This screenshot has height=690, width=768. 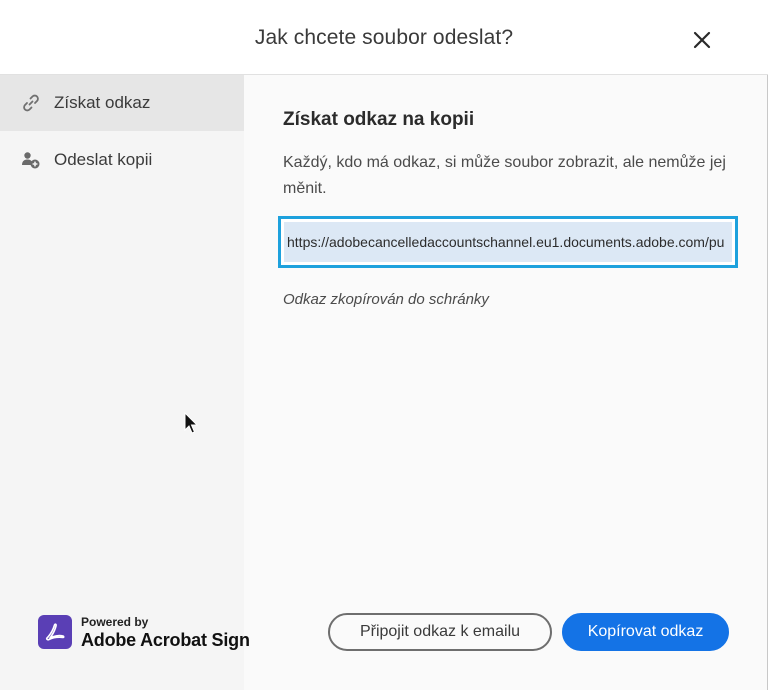 I want to click on close-button, so click(x=702, y=40).